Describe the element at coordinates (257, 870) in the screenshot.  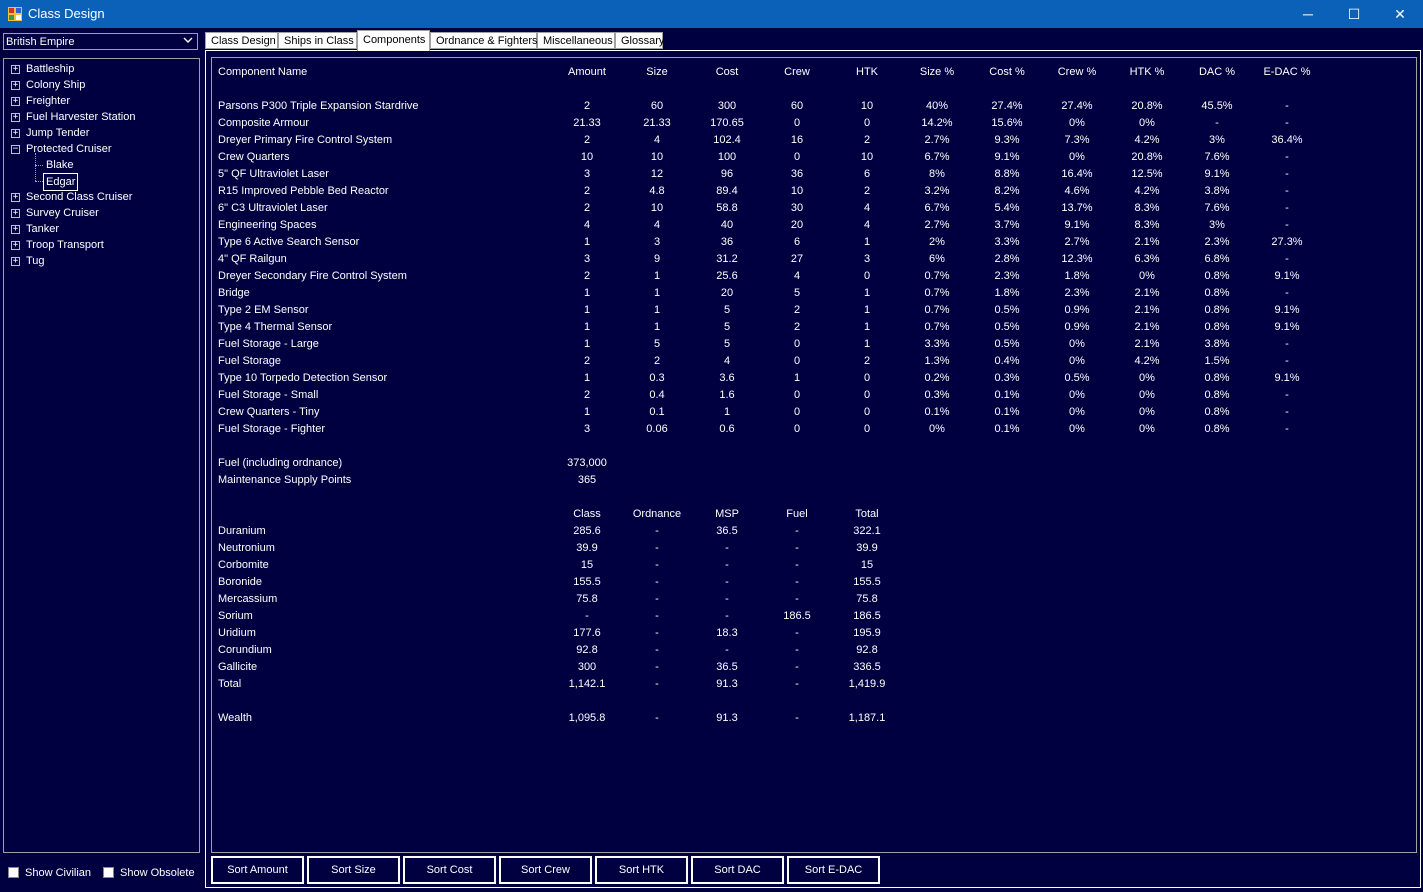
I see `sort-amount-button: Sort Amount` at that location.